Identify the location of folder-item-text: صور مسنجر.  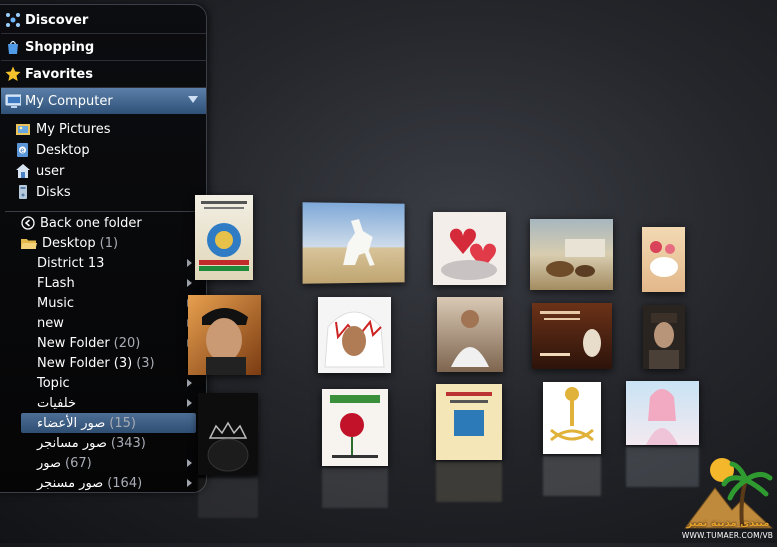
(62, 483).